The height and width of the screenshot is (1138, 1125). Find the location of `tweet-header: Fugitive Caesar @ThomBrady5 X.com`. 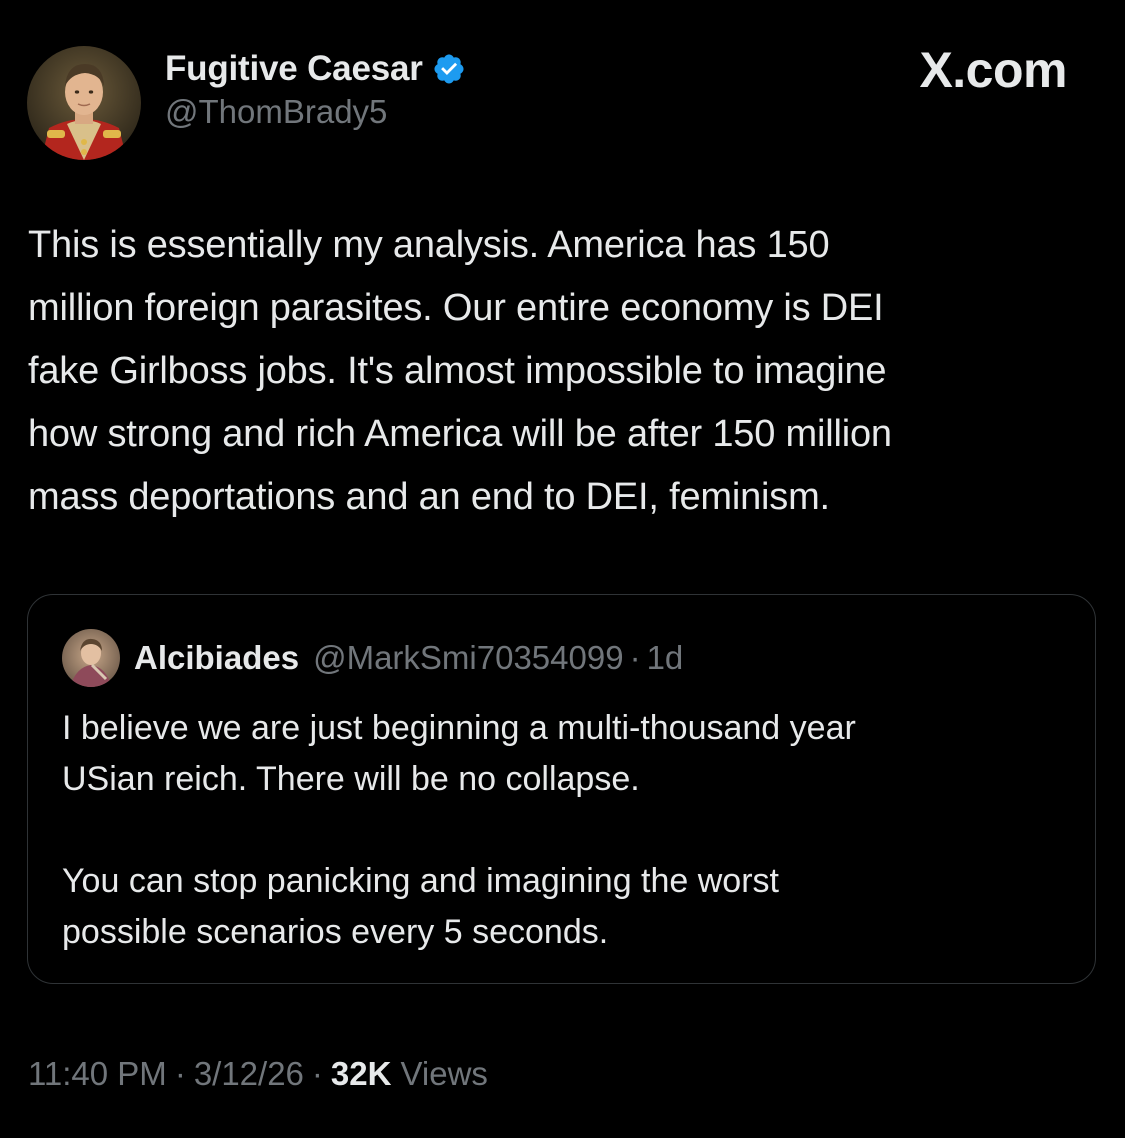

tweet-header: Fugitive Caesar @ThomBrady5 X.com is located at coordinates (562, 96).